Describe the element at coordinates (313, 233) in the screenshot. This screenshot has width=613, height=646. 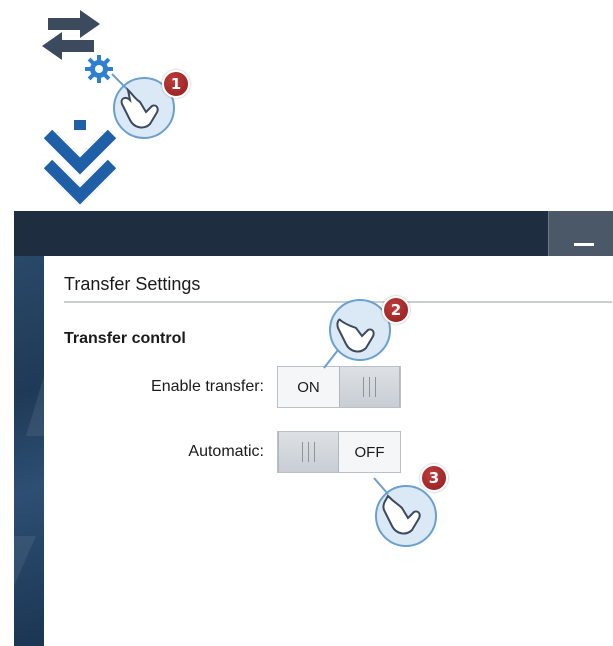
I see `window-titlebar` at that location.